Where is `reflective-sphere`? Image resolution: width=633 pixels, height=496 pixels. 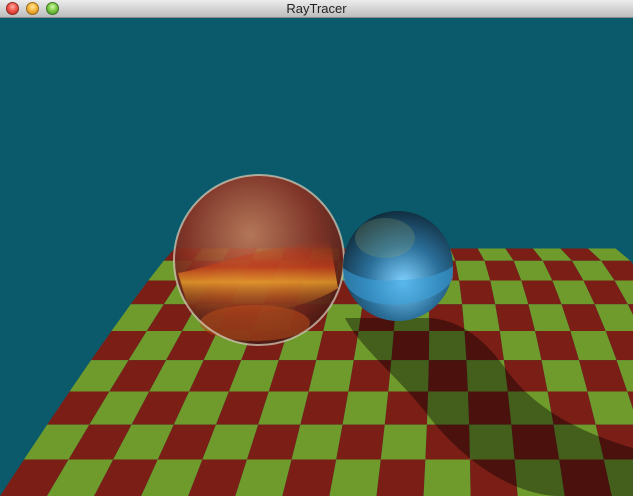
reflective-sphere is located at coordinates (398, 266).